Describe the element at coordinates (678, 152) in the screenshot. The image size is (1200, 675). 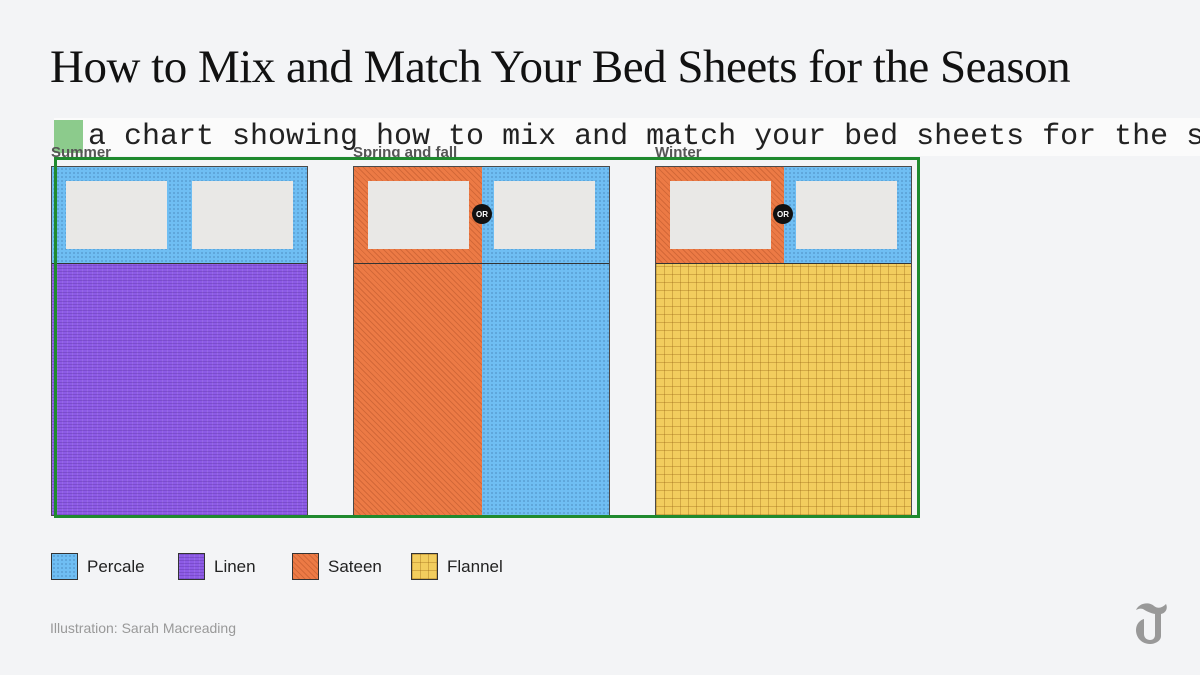
I see `season-label-winter: Winter` at that location.